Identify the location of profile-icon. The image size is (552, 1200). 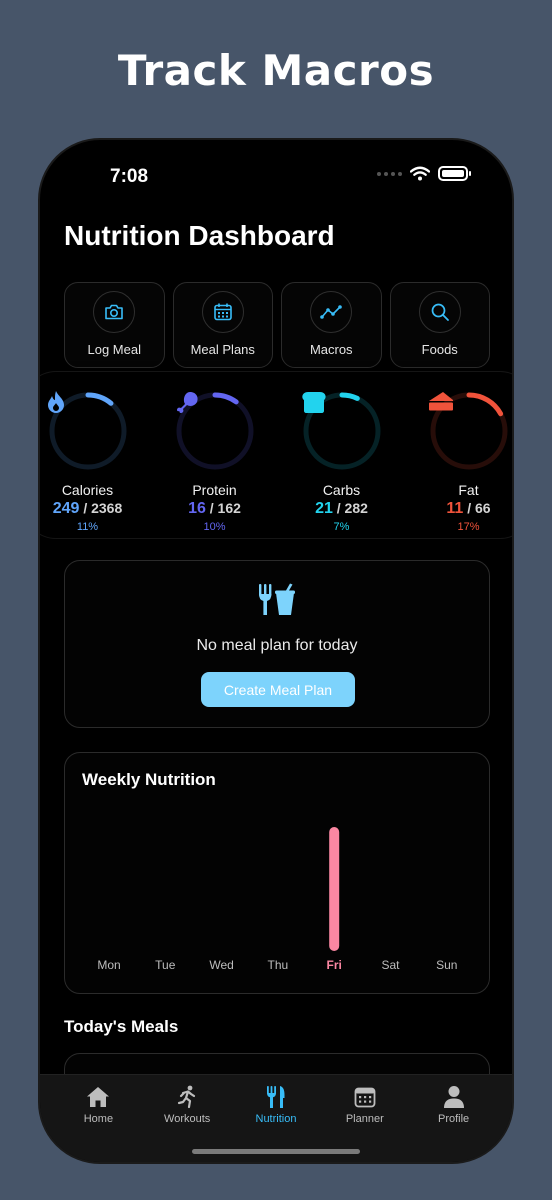
(453, 1097).